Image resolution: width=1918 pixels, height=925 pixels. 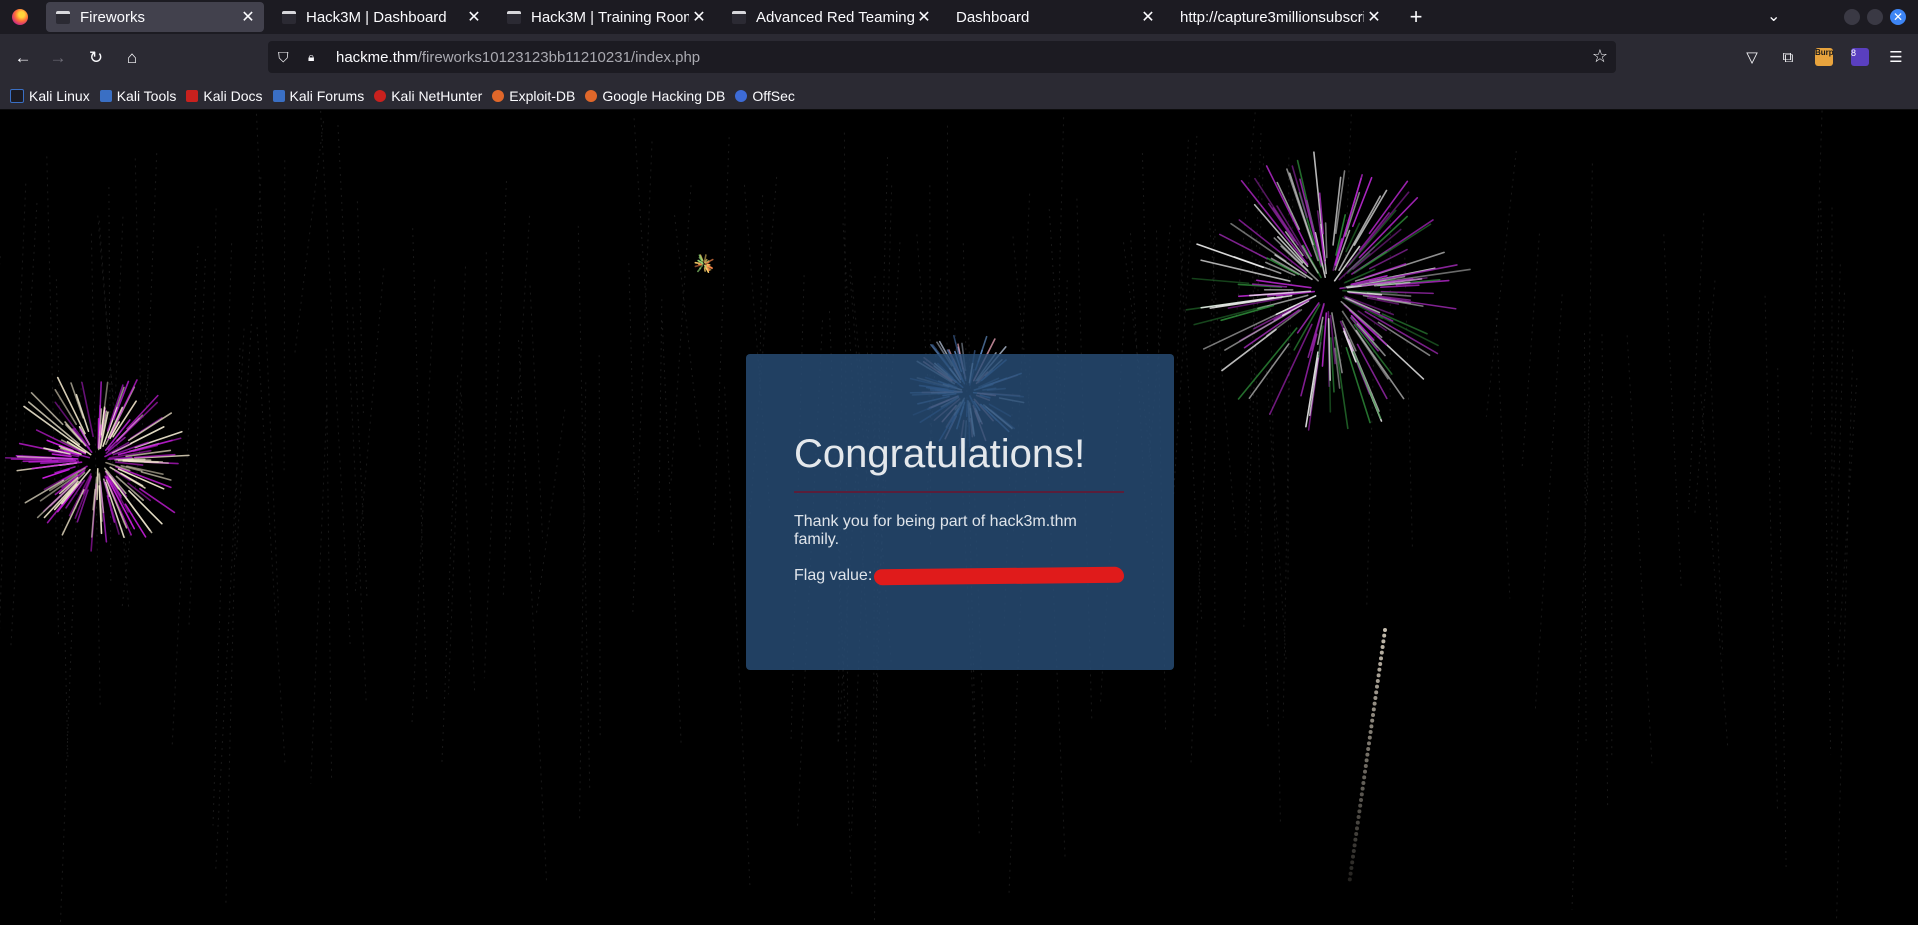 What do you see at coordinates (113, 17) in the screenshot?
I see `tab-title: Fireworks` at bounding box center [113, 17].